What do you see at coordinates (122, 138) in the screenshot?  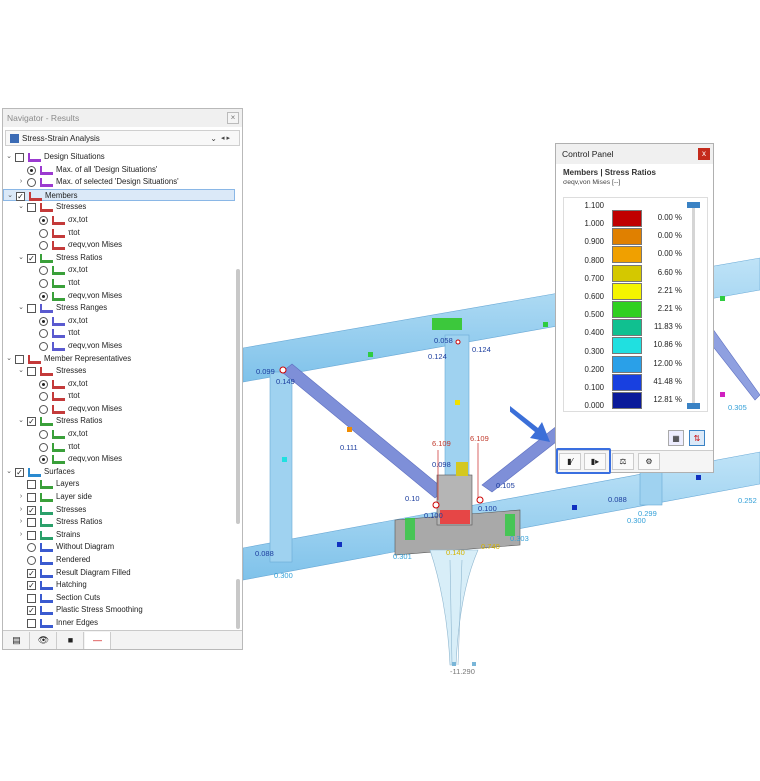 I see `analysis-type-select: Stress-Strain Analysis ⌄ ◂ ▸` at bounding box center [122, 138].